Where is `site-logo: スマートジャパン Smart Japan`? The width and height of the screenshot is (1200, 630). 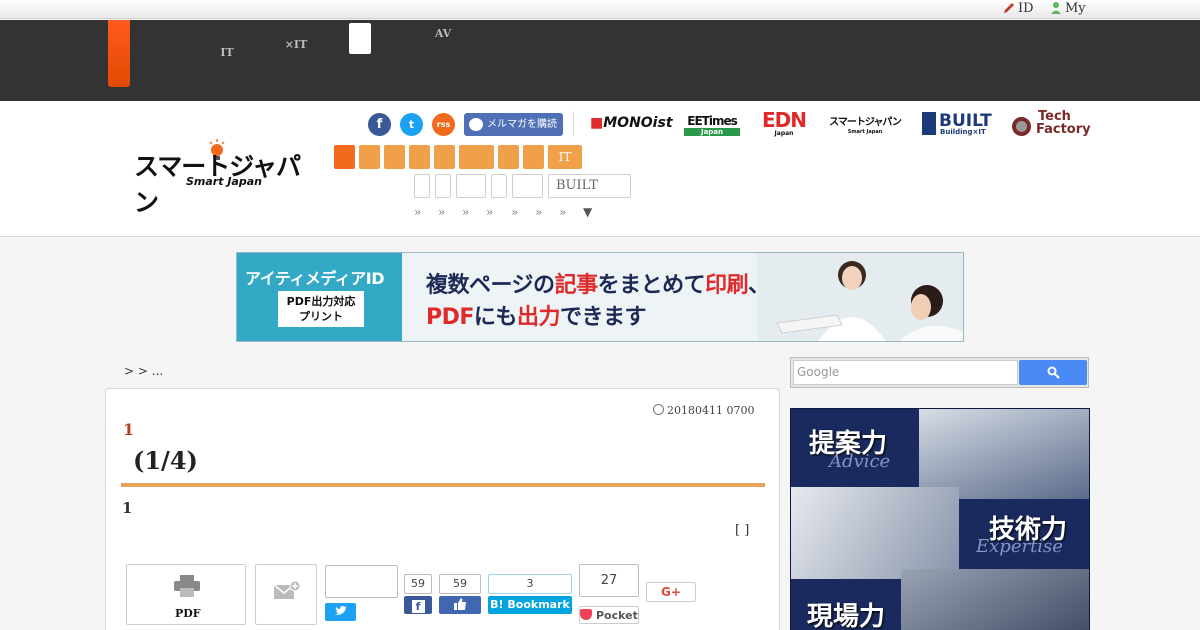
site-logo: スマートジャパン Smart Japan is located at coordinates (221, 178).